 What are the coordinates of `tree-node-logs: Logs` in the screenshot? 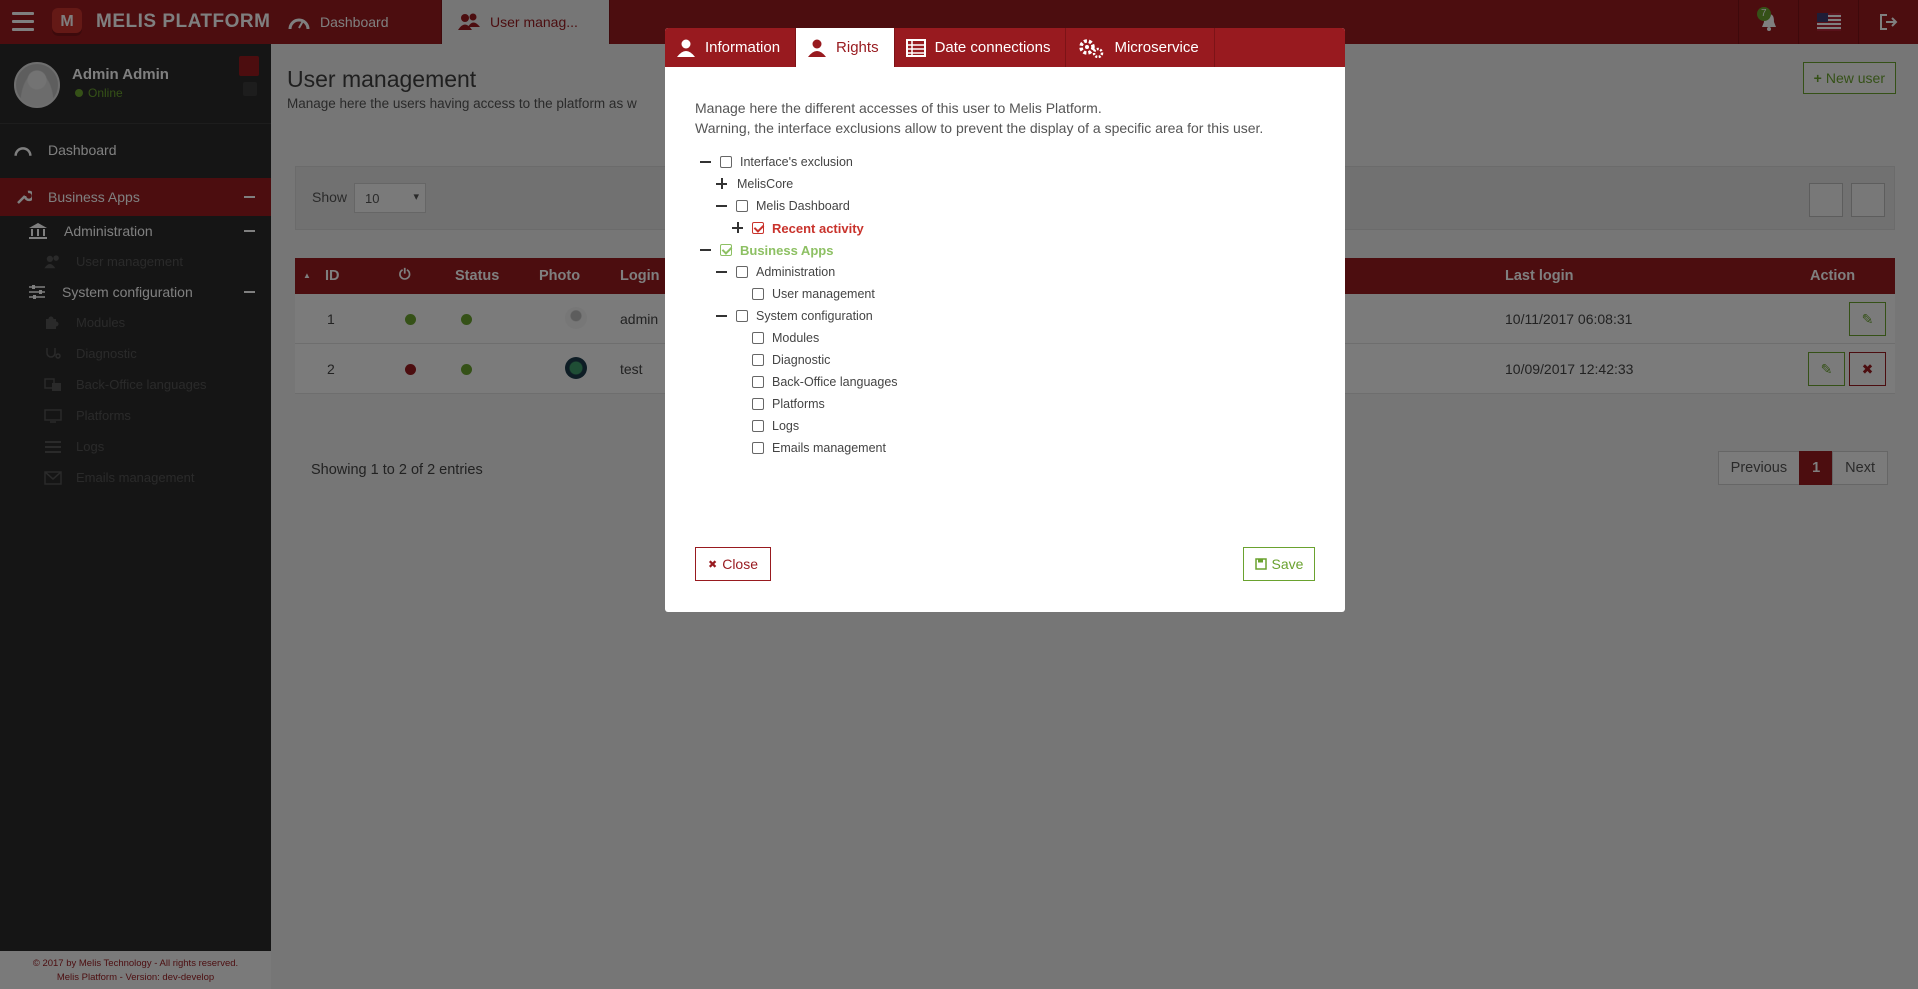 It's located at (775, 426).